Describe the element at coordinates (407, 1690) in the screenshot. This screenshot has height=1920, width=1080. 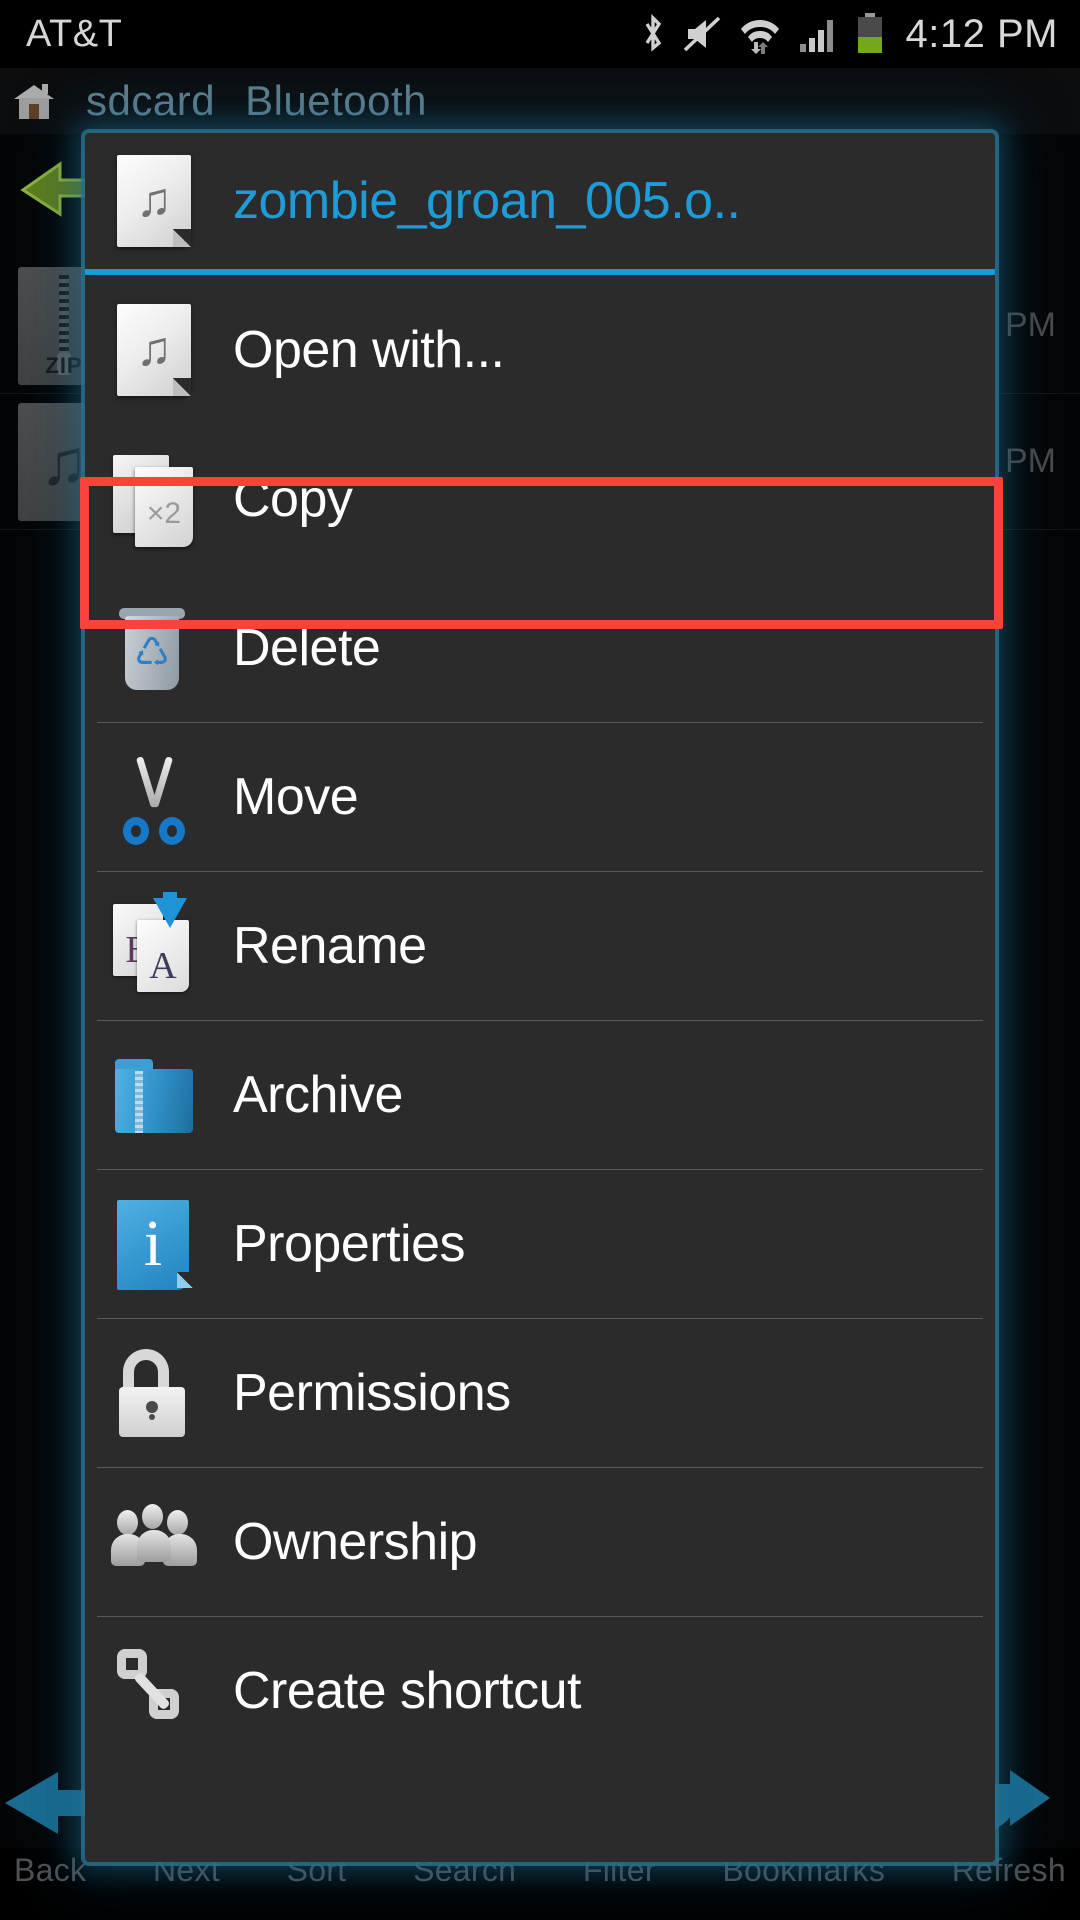
I see `menu-item-label: Create shortcut` at that location.